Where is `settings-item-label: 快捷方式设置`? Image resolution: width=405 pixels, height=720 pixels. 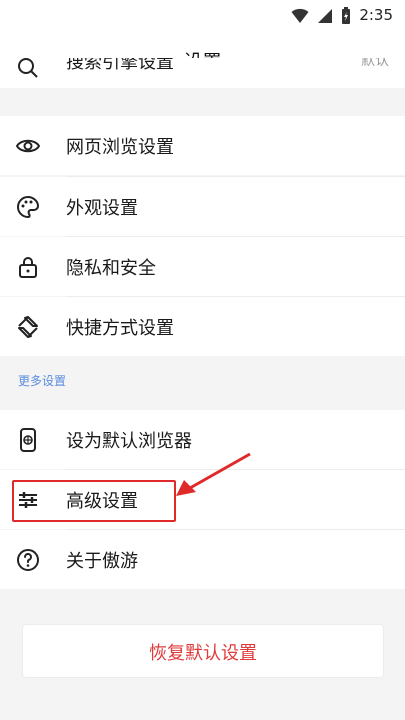
settings-item-label: 快捷方式设置 is located at coordinates (120, 328).